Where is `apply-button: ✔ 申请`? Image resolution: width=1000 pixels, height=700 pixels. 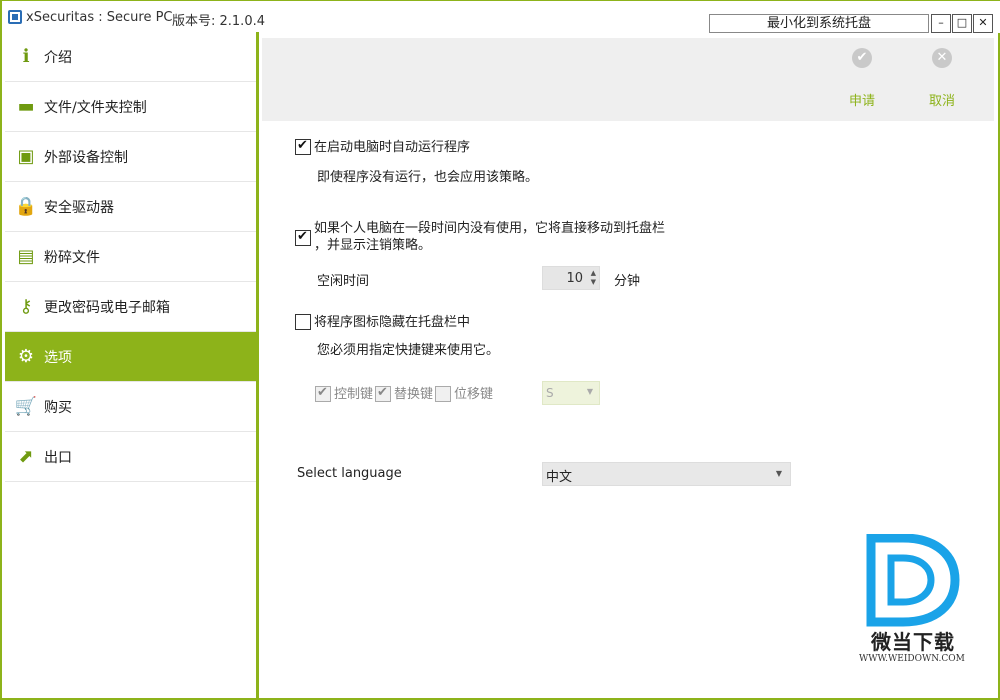 apply-button: ✔ 申请 is located at coordinates (862, 78).